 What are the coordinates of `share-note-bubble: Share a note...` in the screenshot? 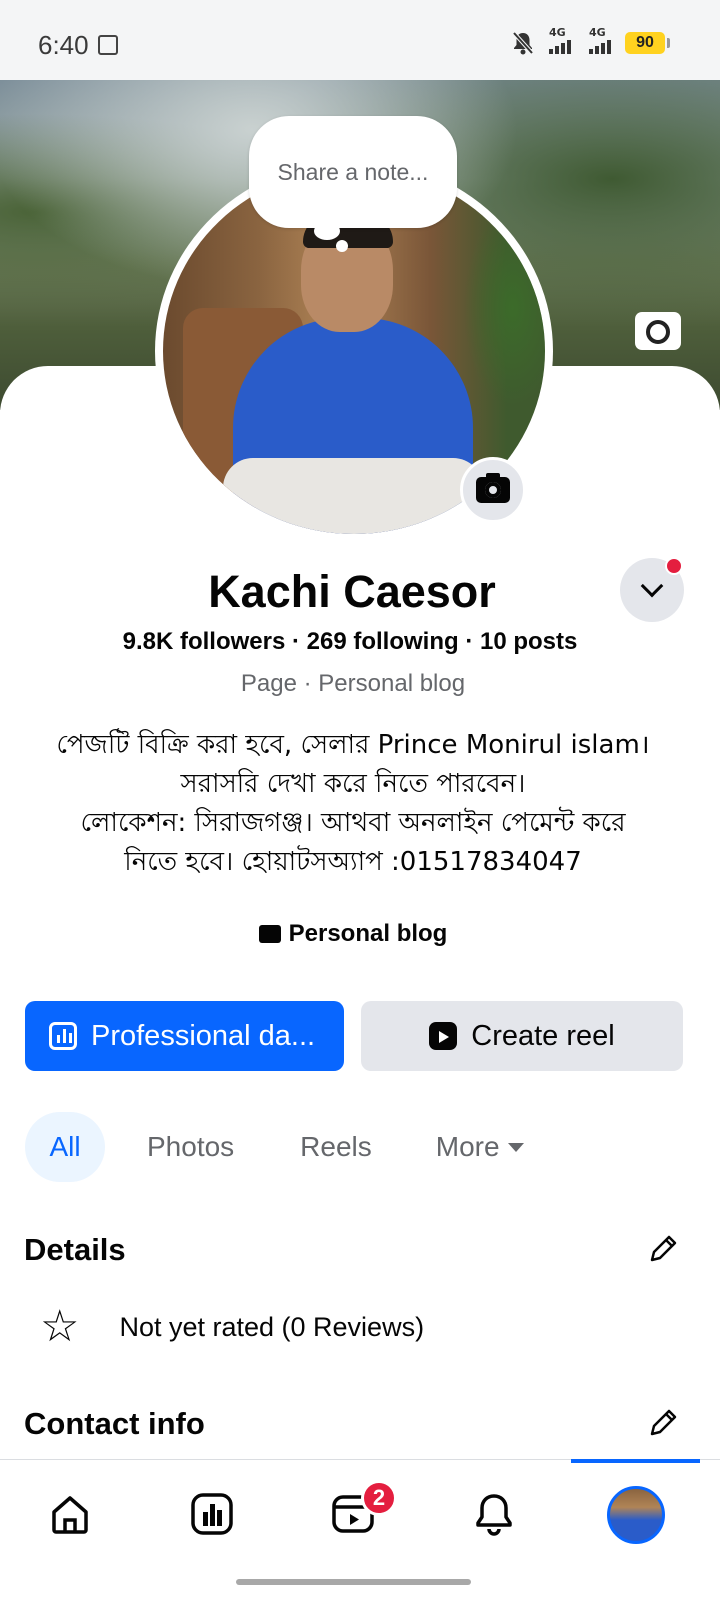 It's located at (353, 172).